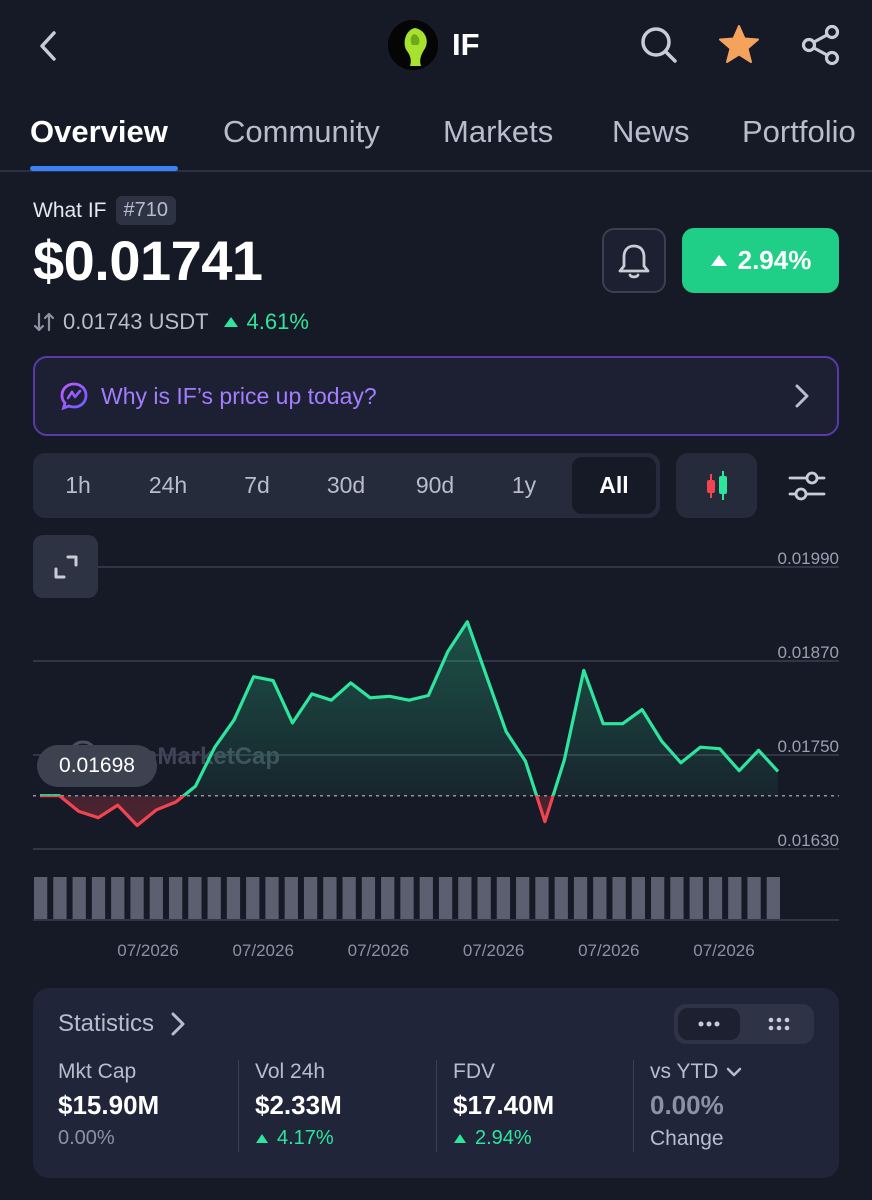  I want to click on current-price-label: 0.01698, so click(97, 766).